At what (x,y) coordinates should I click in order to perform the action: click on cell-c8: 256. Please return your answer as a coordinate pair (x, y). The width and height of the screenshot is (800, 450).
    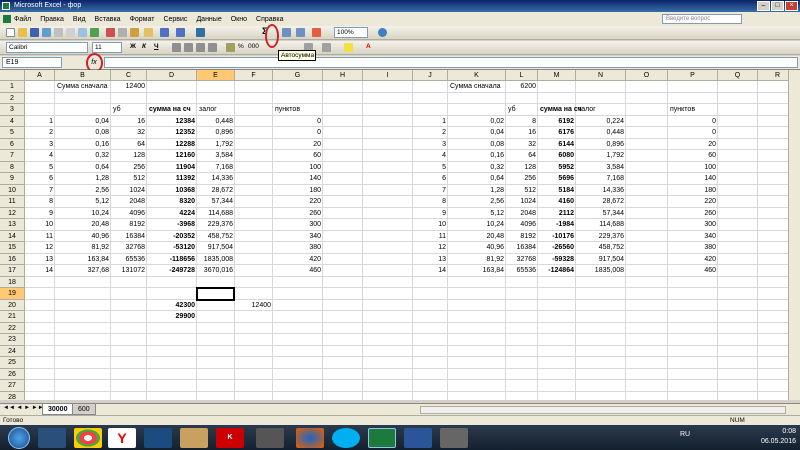
    Looking at the image, I should click on (129, 167).